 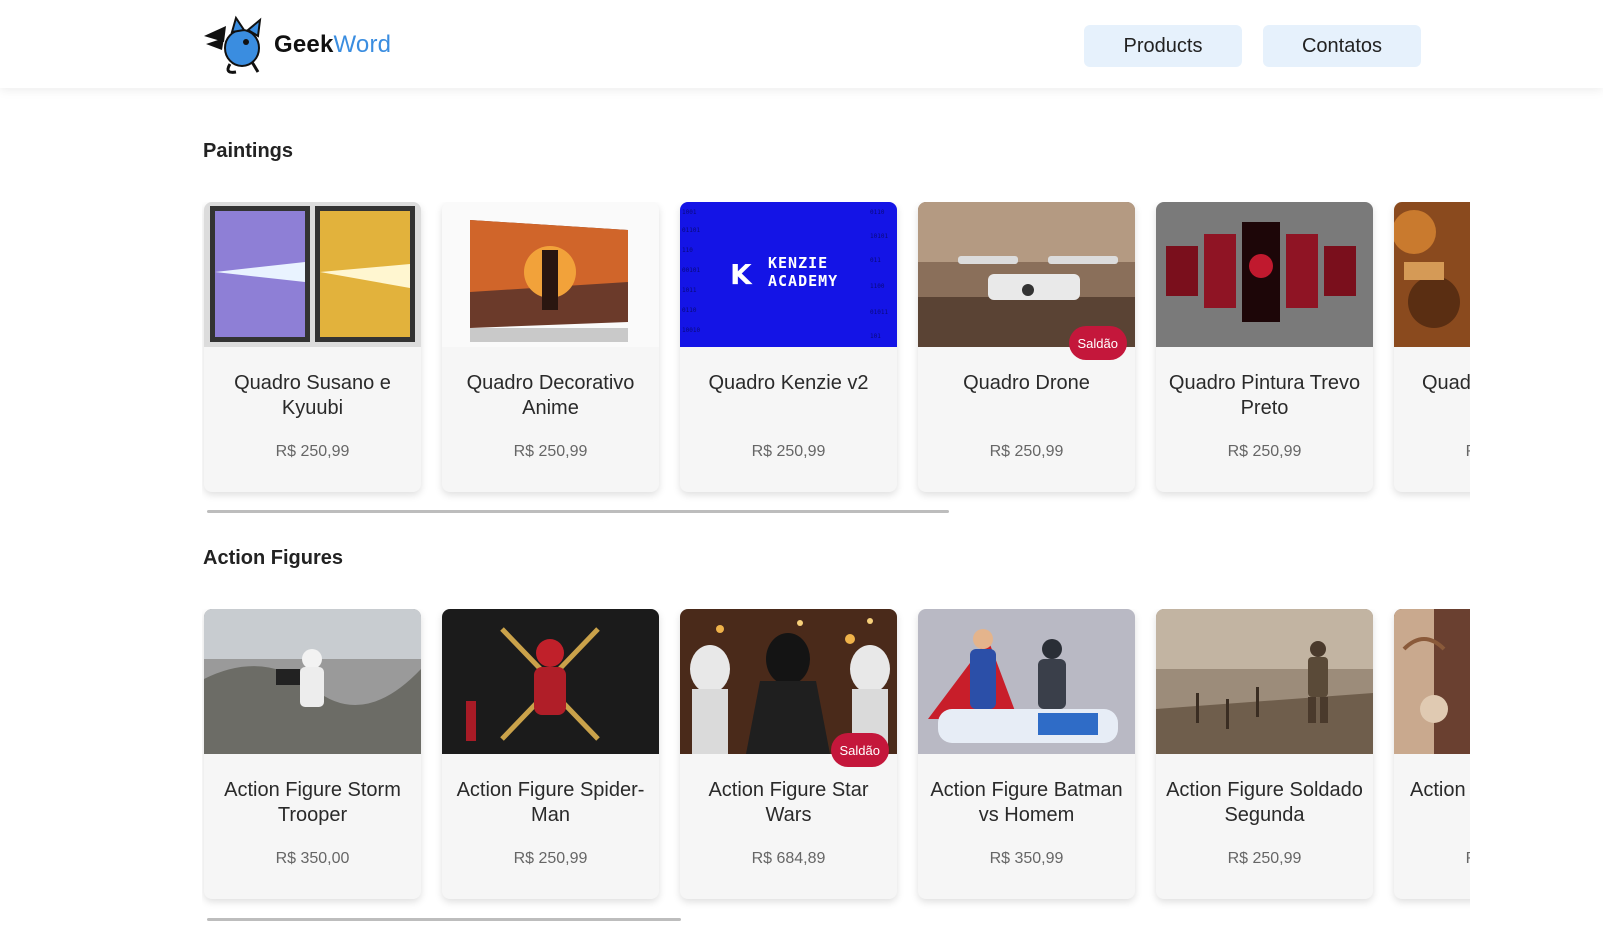 I want to click on product-title: Action Figure Star Wars, so click(x=788, y=802).